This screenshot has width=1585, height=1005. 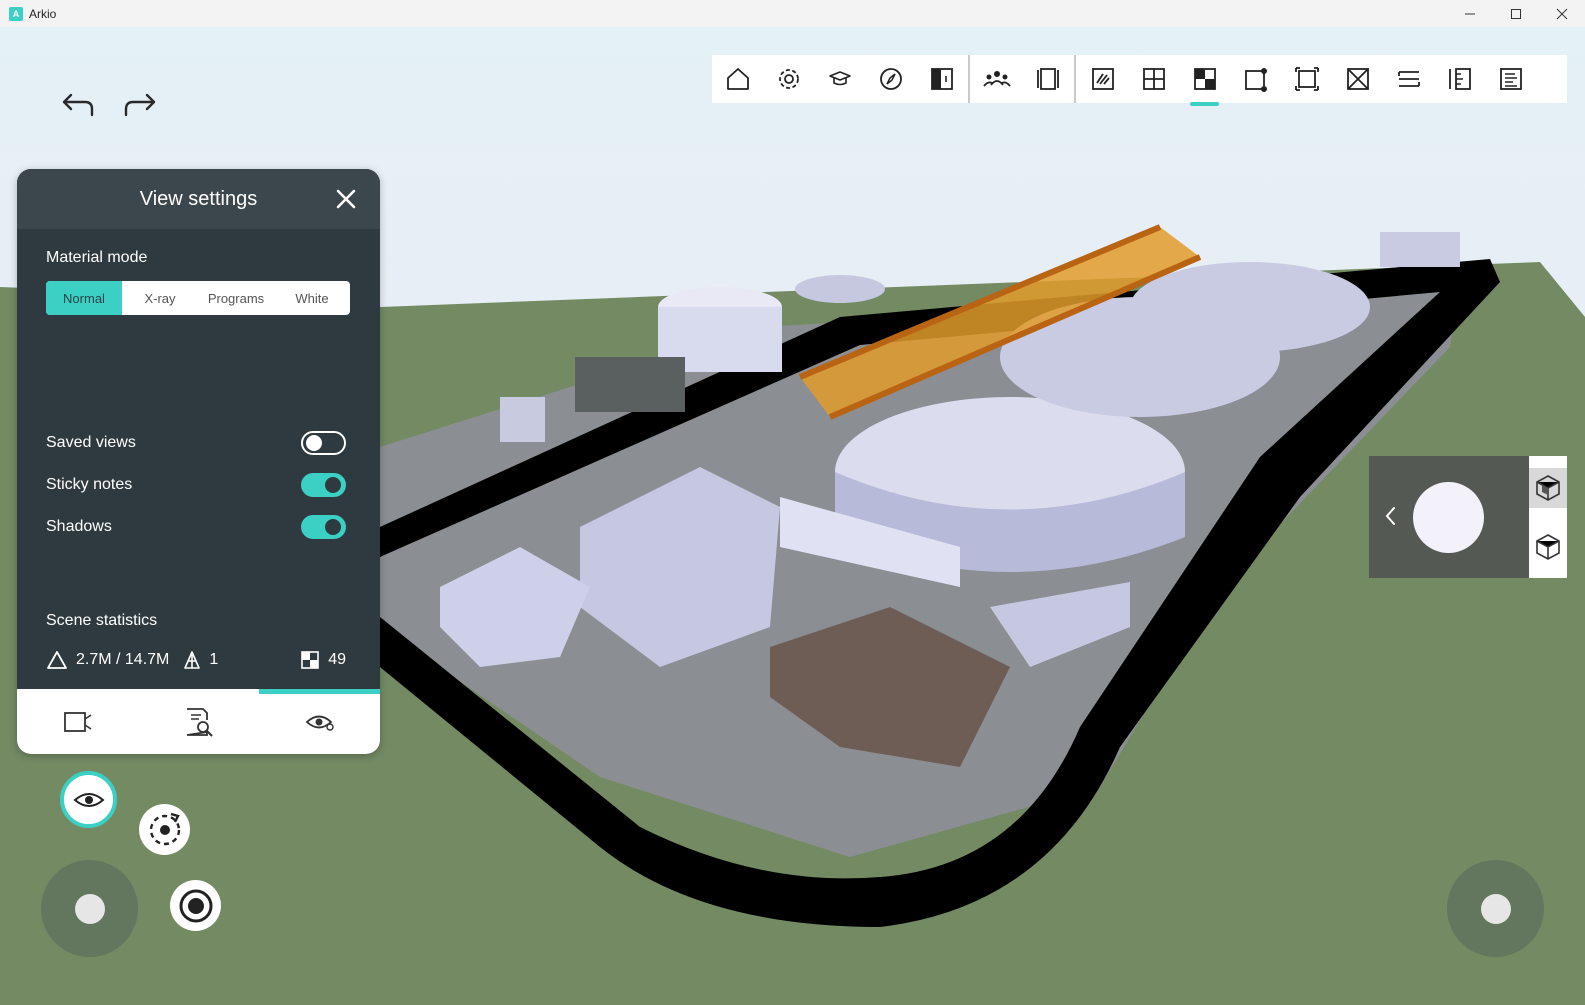 I want to click on section-box-button, so click(x=1357, y=79).